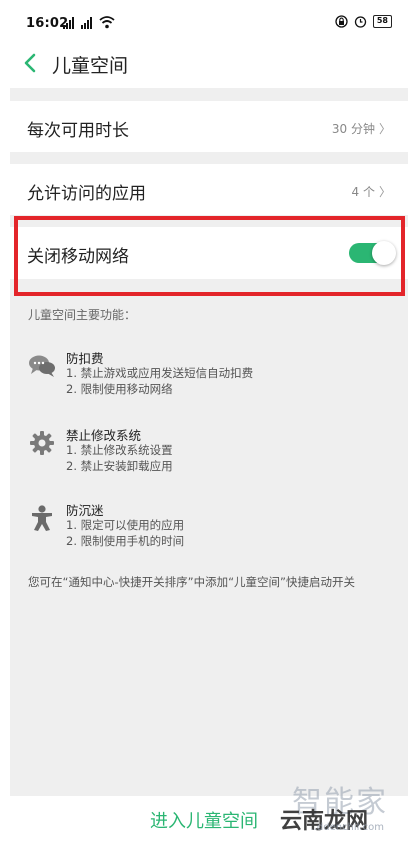  What do you see at coordinates (125, 541) in the screenshot?
I see `feature-line: 2. 限制使用手机的时间` at bounding box center [125, 541].